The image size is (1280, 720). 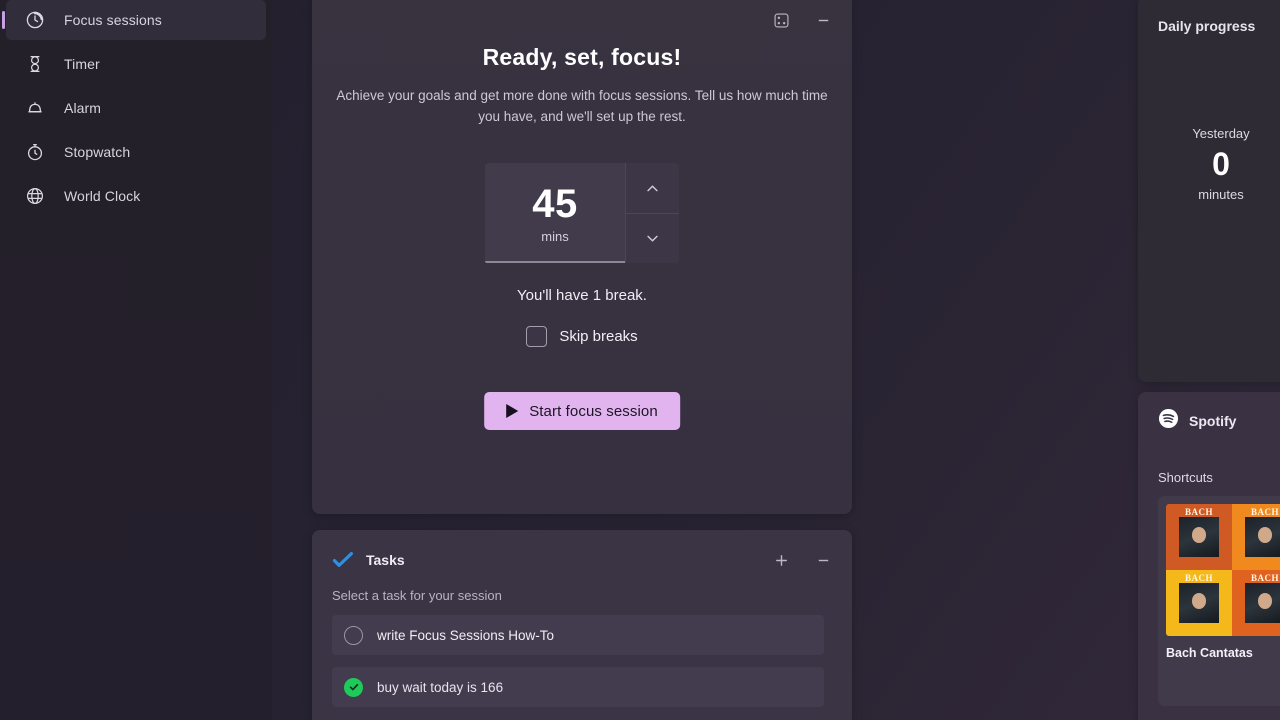 I want to click on task-row: buy wait today is 166, so click(x=578, y=687).